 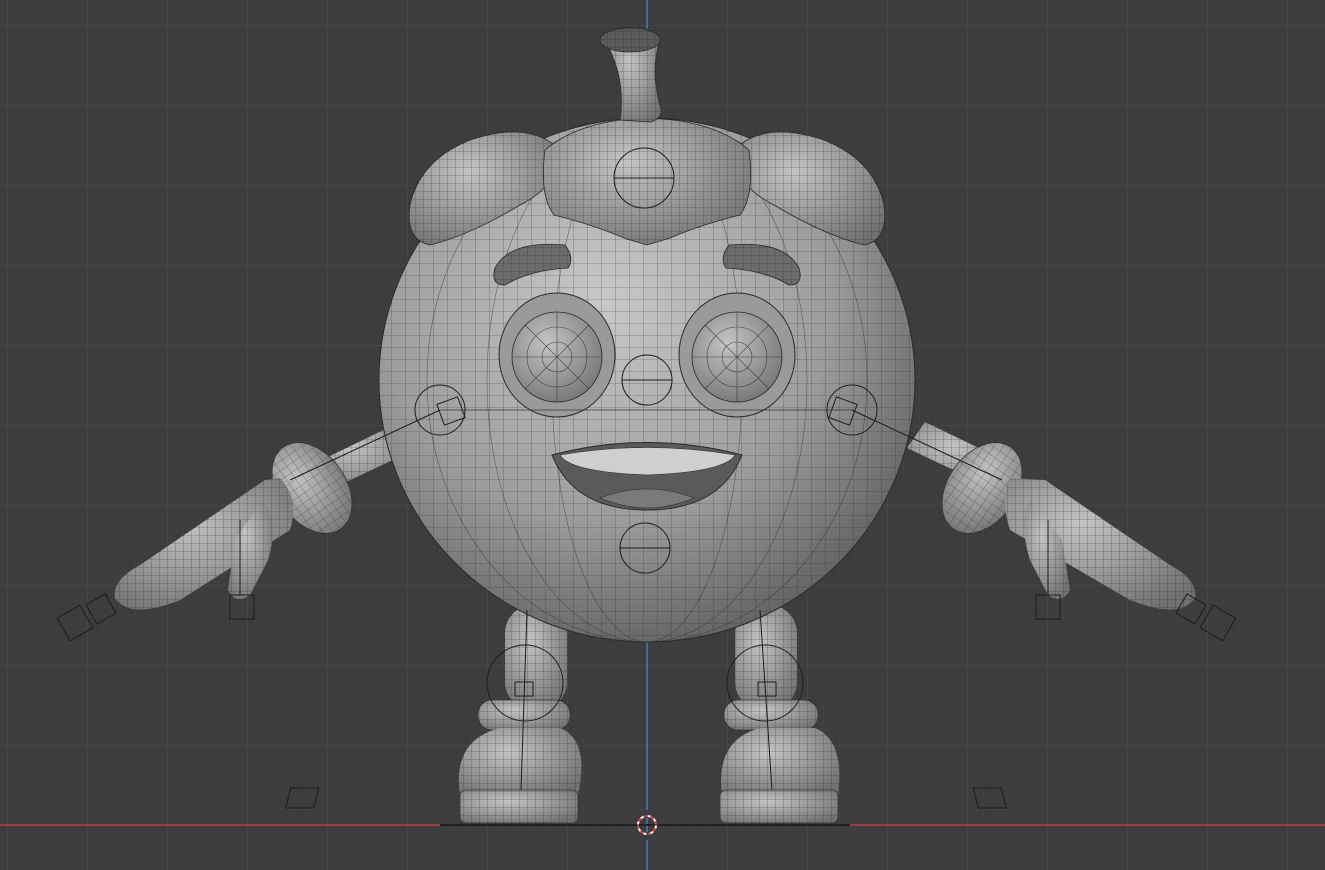 What do you see at coordinates (647, 181) in the screenshot?
I see `pumpkin-leaves` at bounding box center [647, 181].